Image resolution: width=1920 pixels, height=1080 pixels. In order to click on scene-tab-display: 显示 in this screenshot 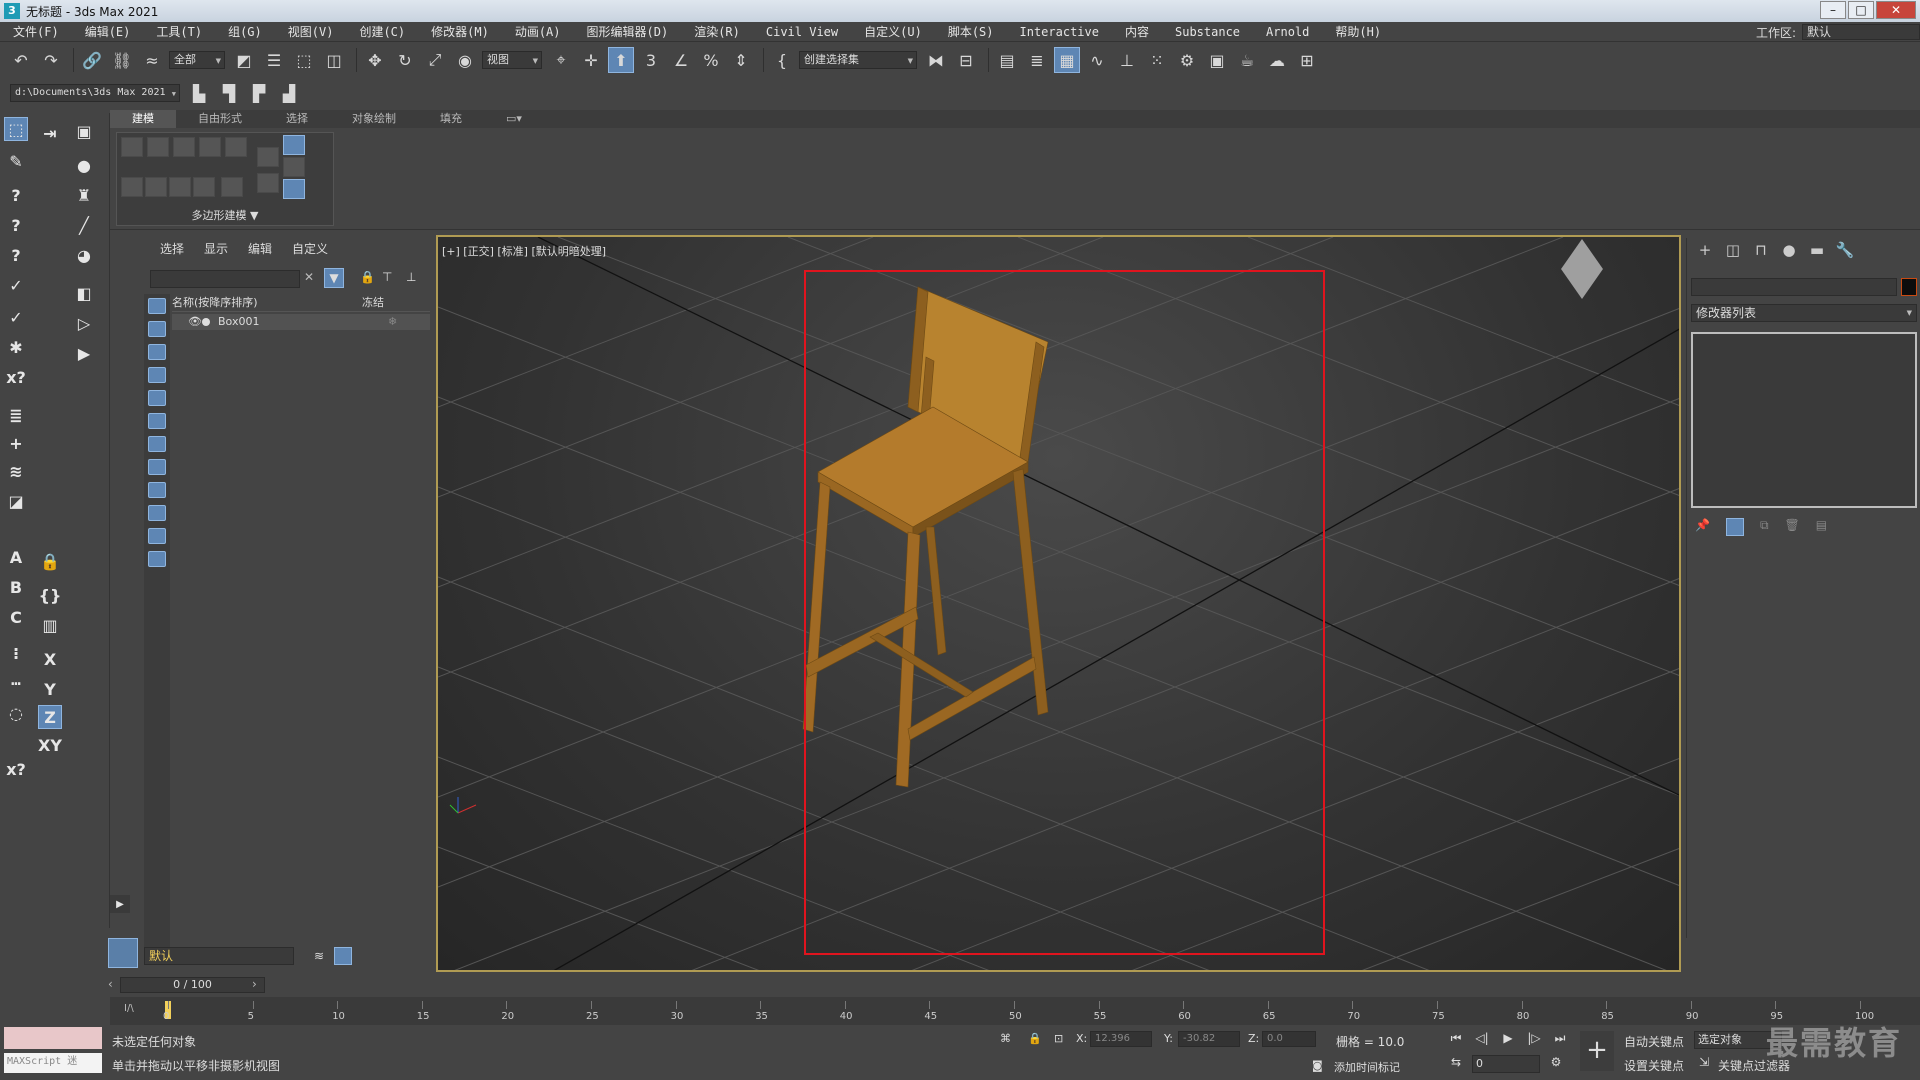, I will do `click(216, 248)`.